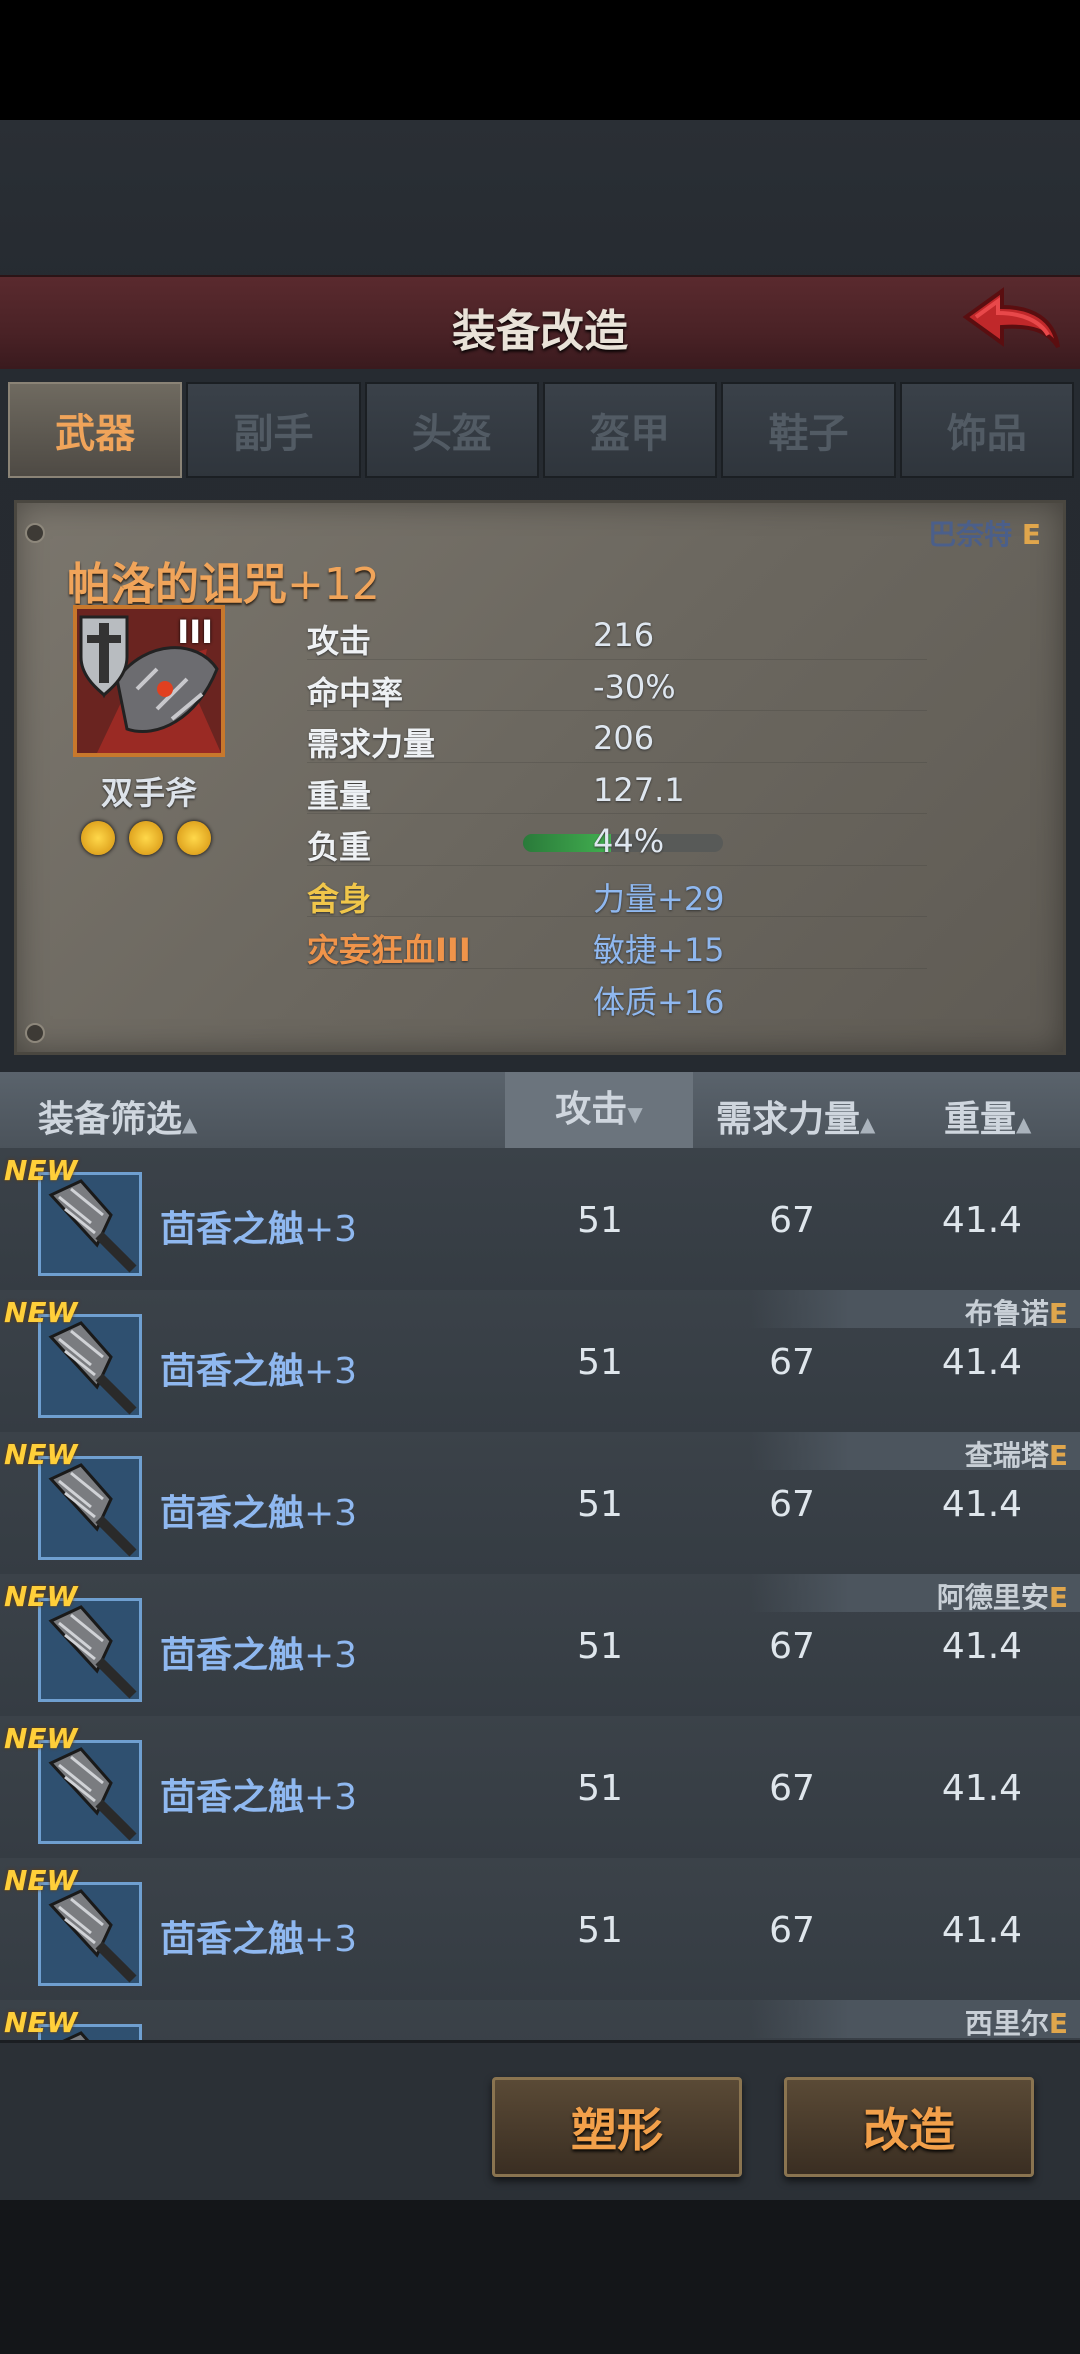  Describe the element at coordinates (591, 1109) in the screenshot. I see `col-attack-label: 攻击` at that location.